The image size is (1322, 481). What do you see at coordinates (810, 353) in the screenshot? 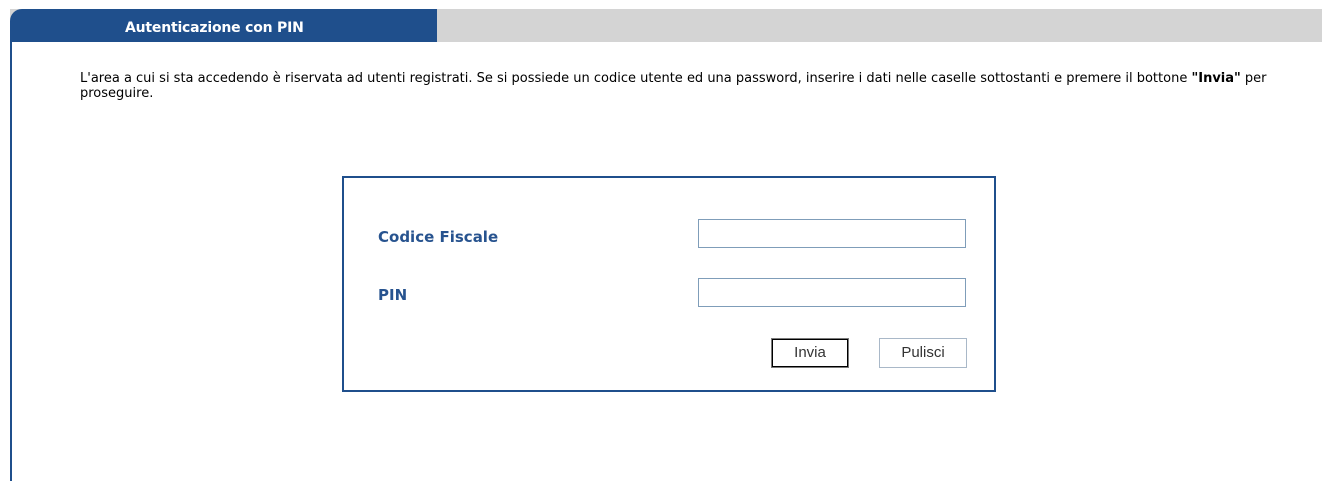
I see `invia-button: Invia` at bounding box center [810, 353].